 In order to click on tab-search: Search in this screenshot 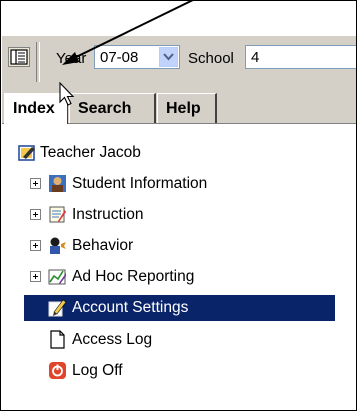, I will do `click(112, 108)`.